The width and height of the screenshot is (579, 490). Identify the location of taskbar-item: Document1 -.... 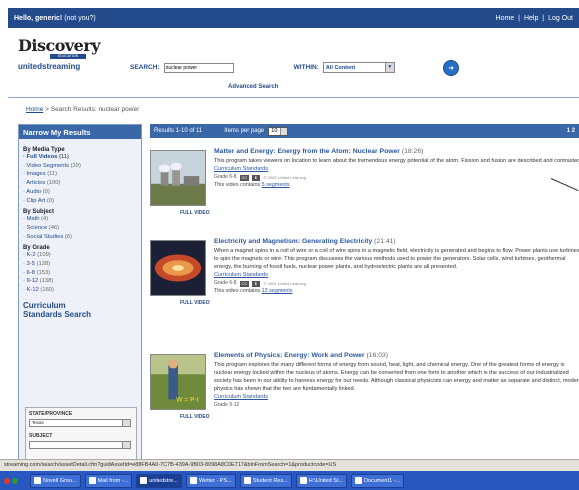
(377, 480).